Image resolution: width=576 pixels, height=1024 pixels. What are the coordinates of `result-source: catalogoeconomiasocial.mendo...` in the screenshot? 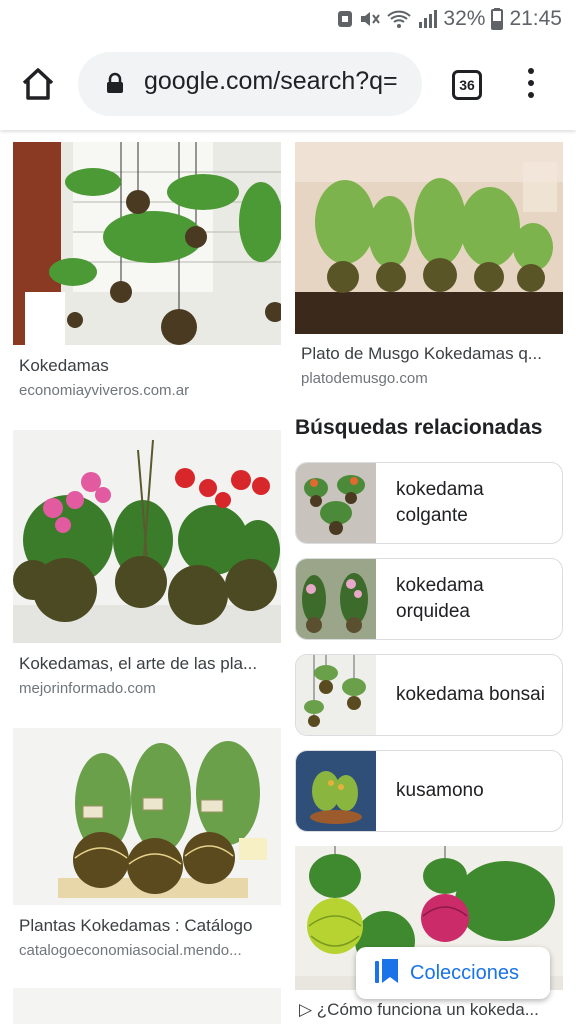 It's located at (130, 950).